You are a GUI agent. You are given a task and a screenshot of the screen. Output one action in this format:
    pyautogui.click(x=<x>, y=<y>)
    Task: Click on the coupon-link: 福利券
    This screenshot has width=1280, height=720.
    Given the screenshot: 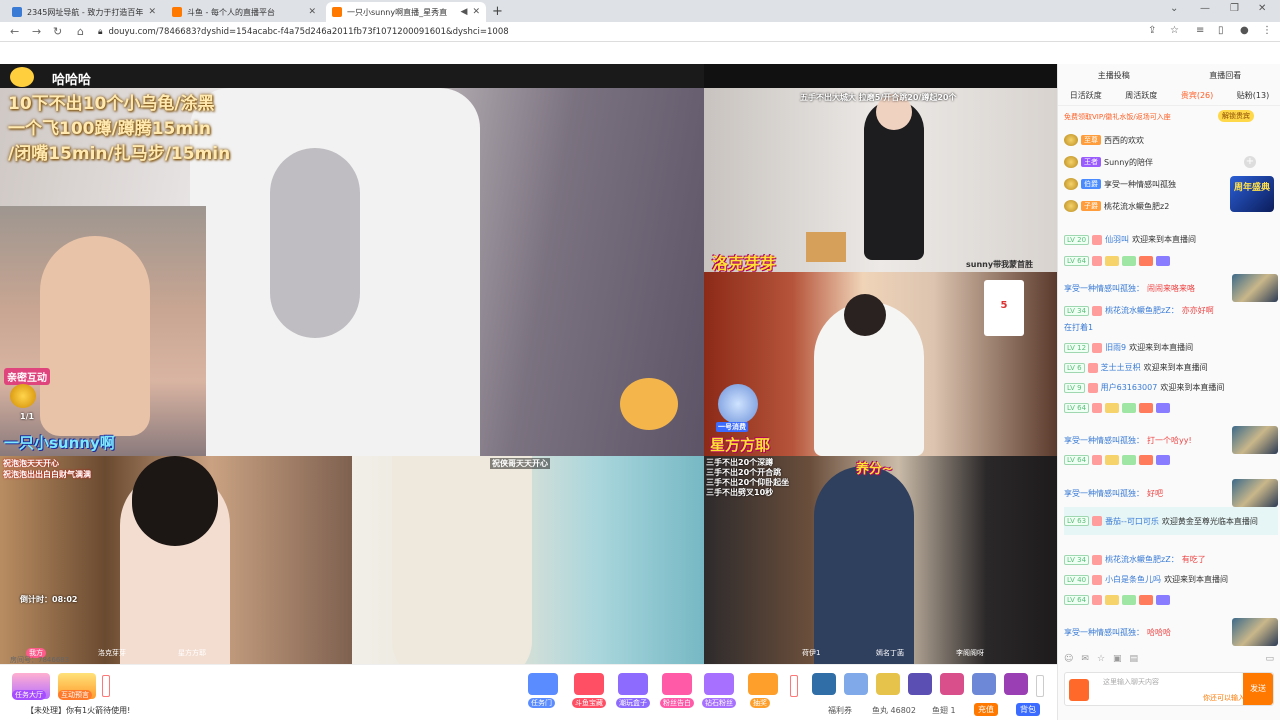 What is the action you would take?
    pyautogui.click(x=840, y=710)
    